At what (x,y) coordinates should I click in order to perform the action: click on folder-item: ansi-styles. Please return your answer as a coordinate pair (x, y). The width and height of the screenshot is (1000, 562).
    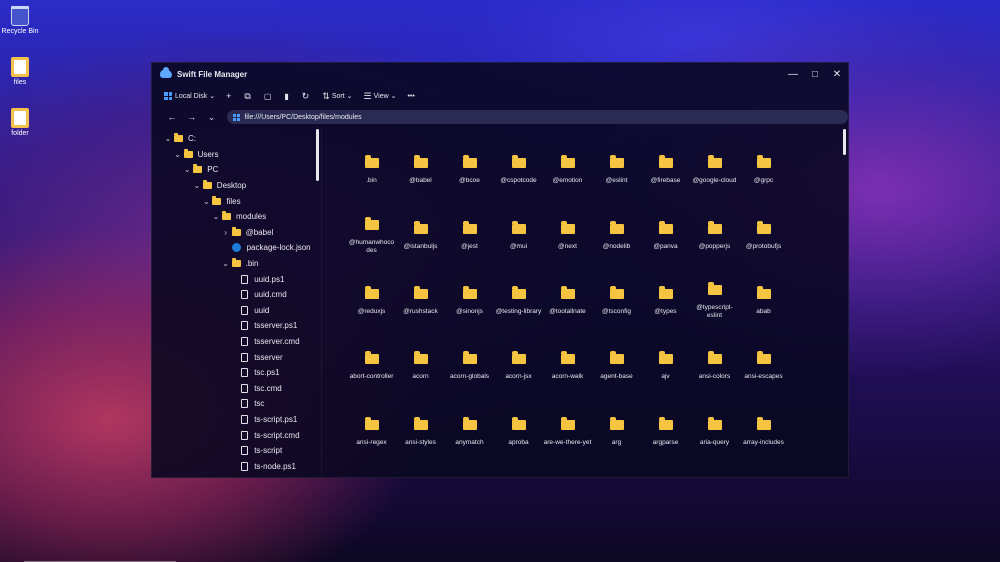
    Looking at the image, I should click on (420, 433).